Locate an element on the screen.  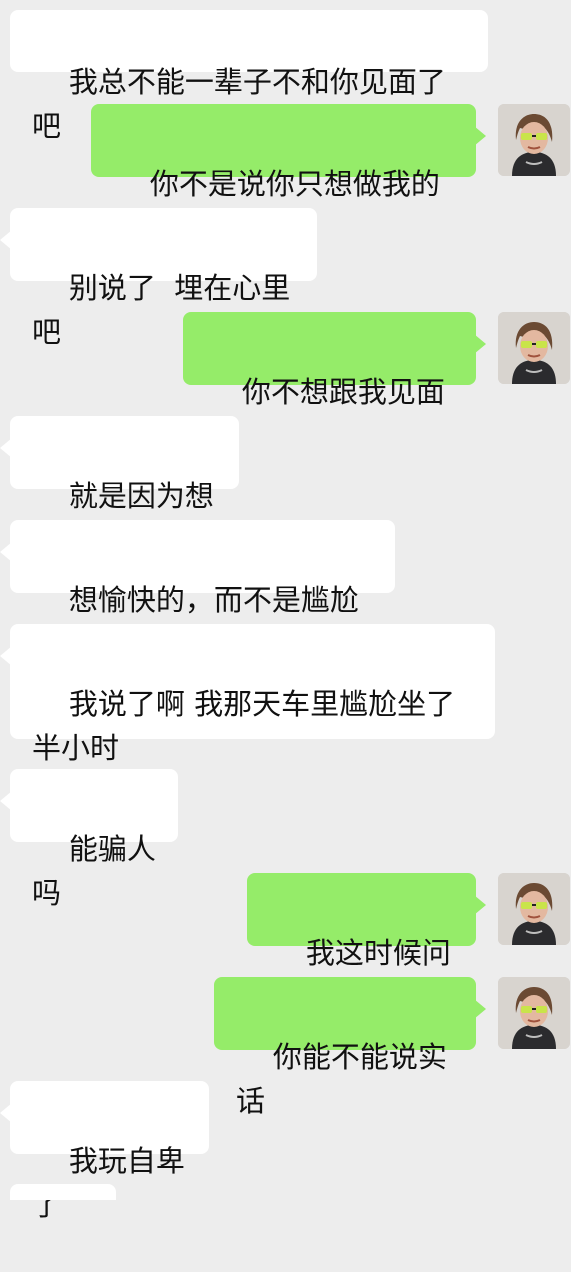
message-text: 我玩自卑了 is located at coordinates (108, 1183).